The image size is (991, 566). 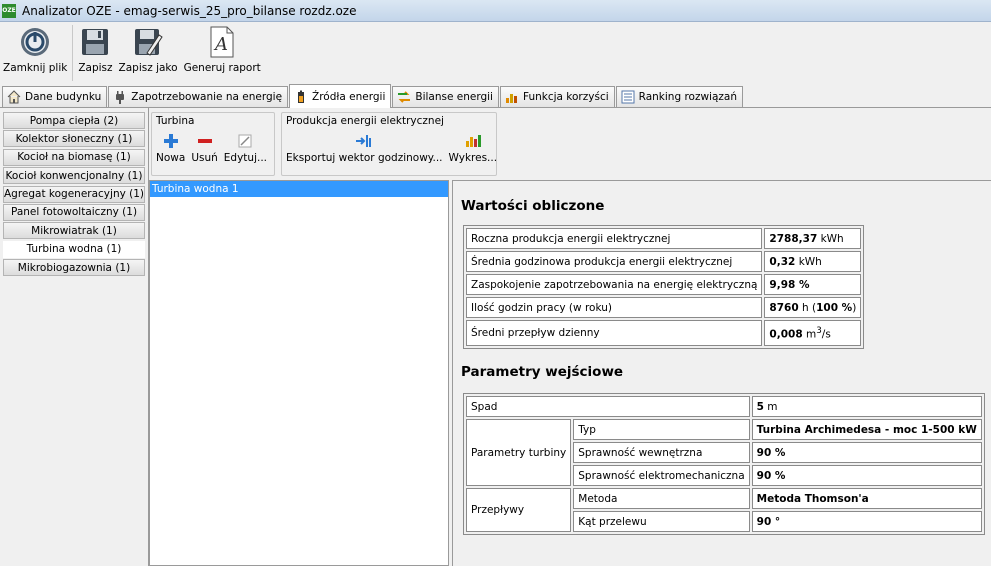 I want to click on list-item: Turbina wodna 1, so click(x=299, y=189).